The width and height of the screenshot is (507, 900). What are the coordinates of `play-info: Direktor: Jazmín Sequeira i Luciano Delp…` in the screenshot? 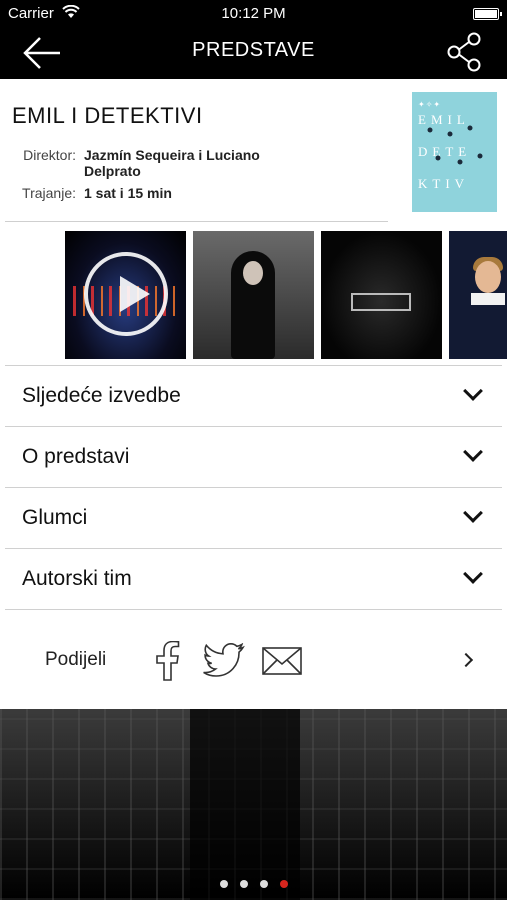 It's located at (144, 177).